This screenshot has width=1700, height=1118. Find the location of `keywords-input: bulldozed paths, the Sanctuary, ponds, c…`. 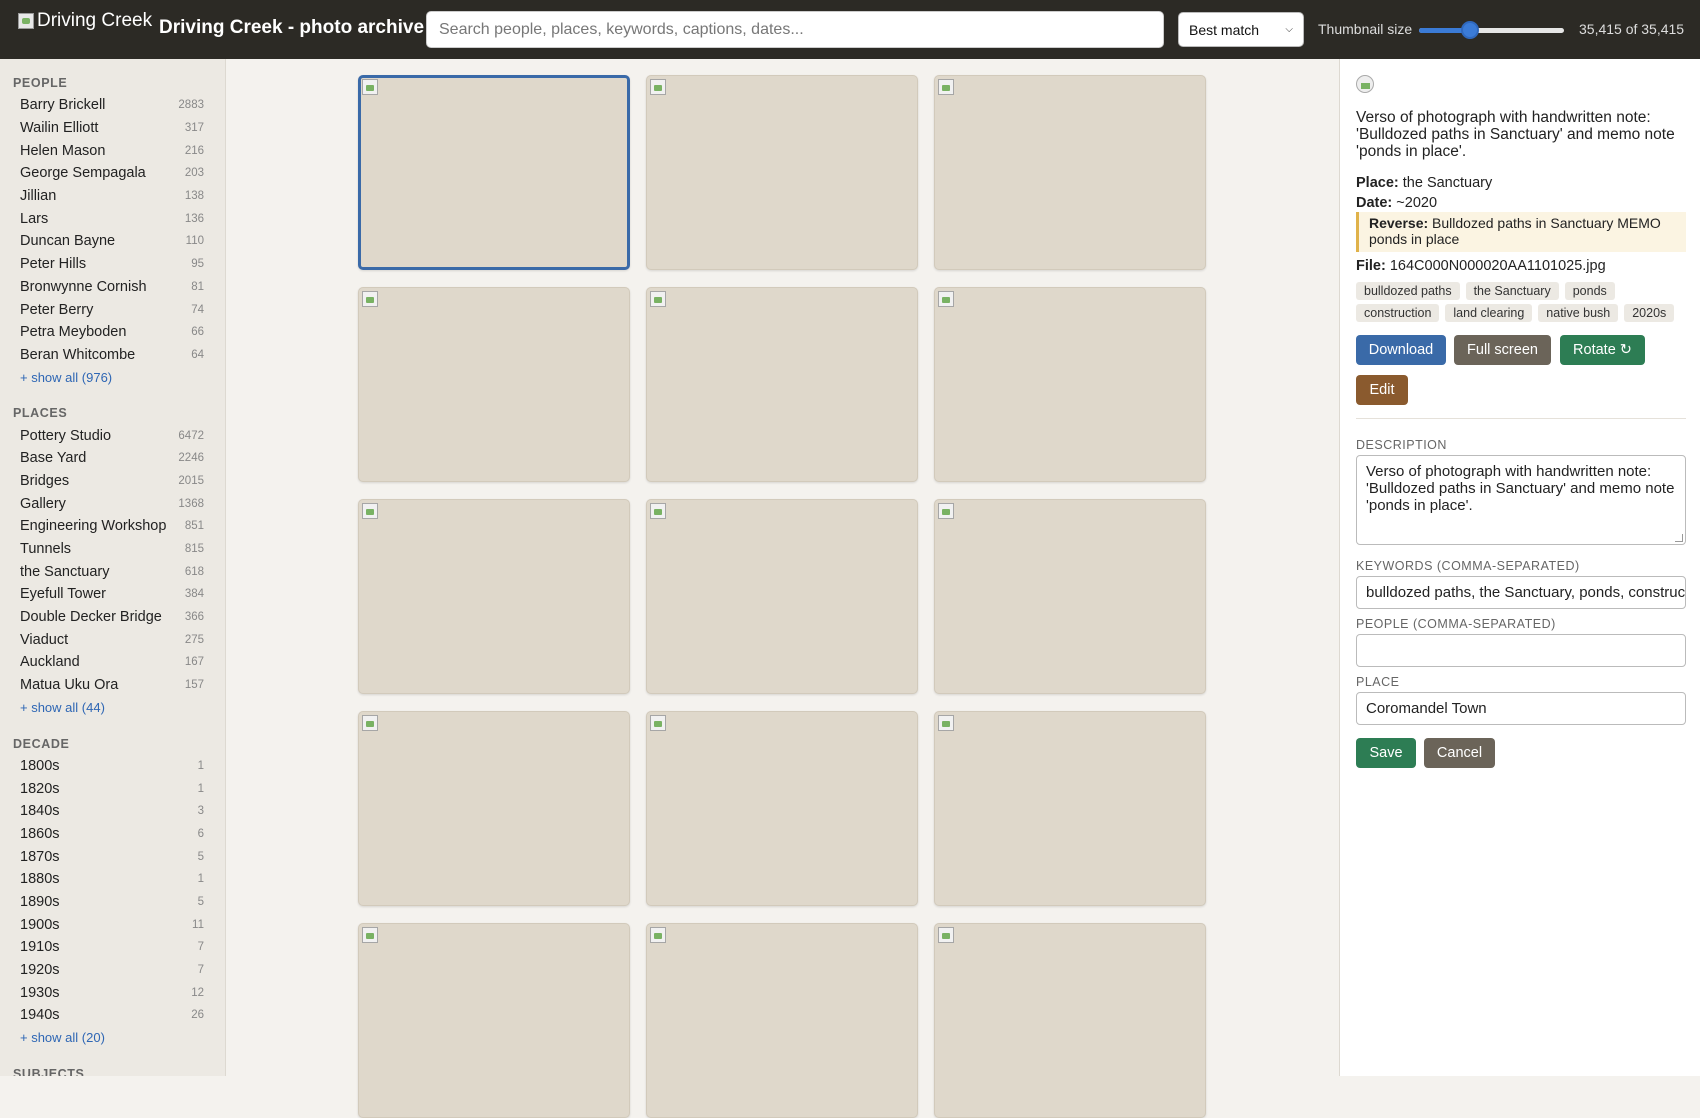

keywords-input: bulldozed paths, the Sanctuary, ponds, c… is located at coordinates (1521, 592).